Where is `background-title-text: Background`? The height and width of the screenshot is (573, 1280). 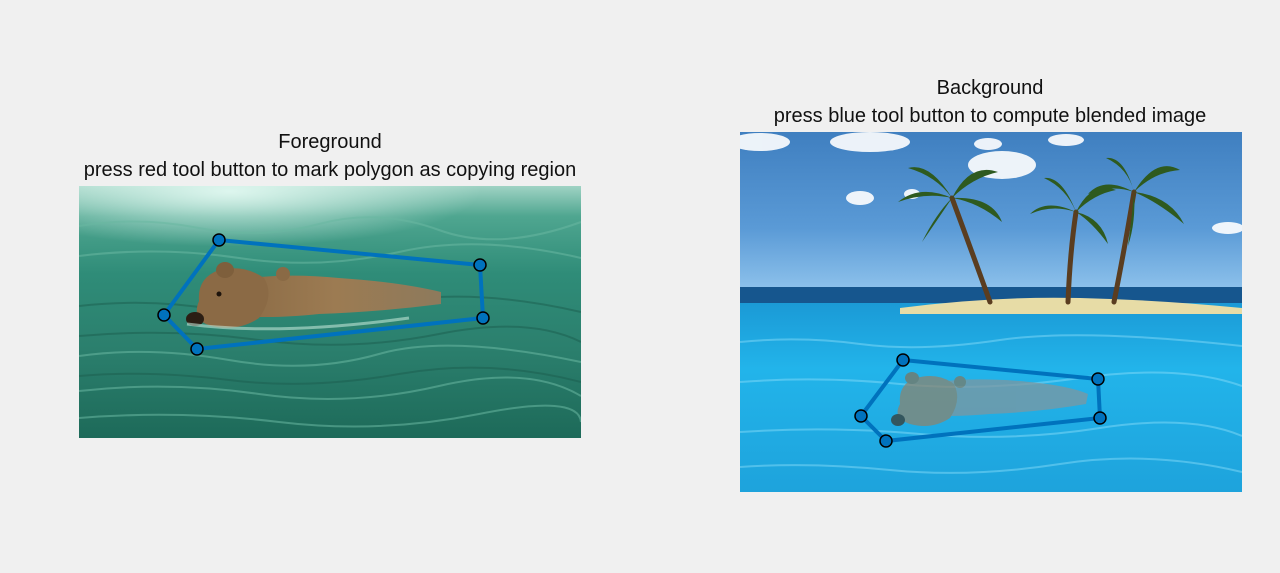
background-title-text: Background is located at coordinates (990, 88).